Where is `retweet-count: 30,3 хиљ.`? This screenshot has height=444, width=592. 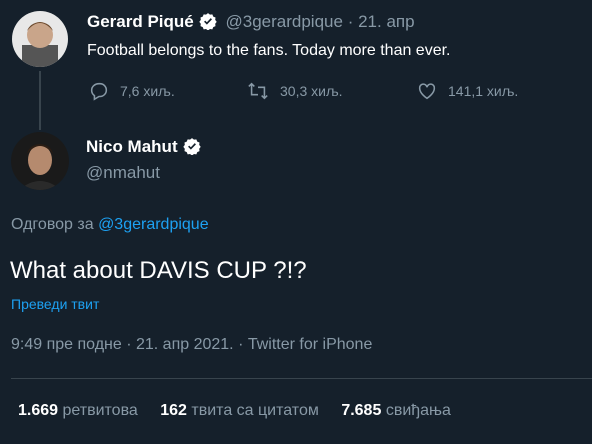 retweet-count: 30,3 хиљ. is located at coordinates (311, 91).